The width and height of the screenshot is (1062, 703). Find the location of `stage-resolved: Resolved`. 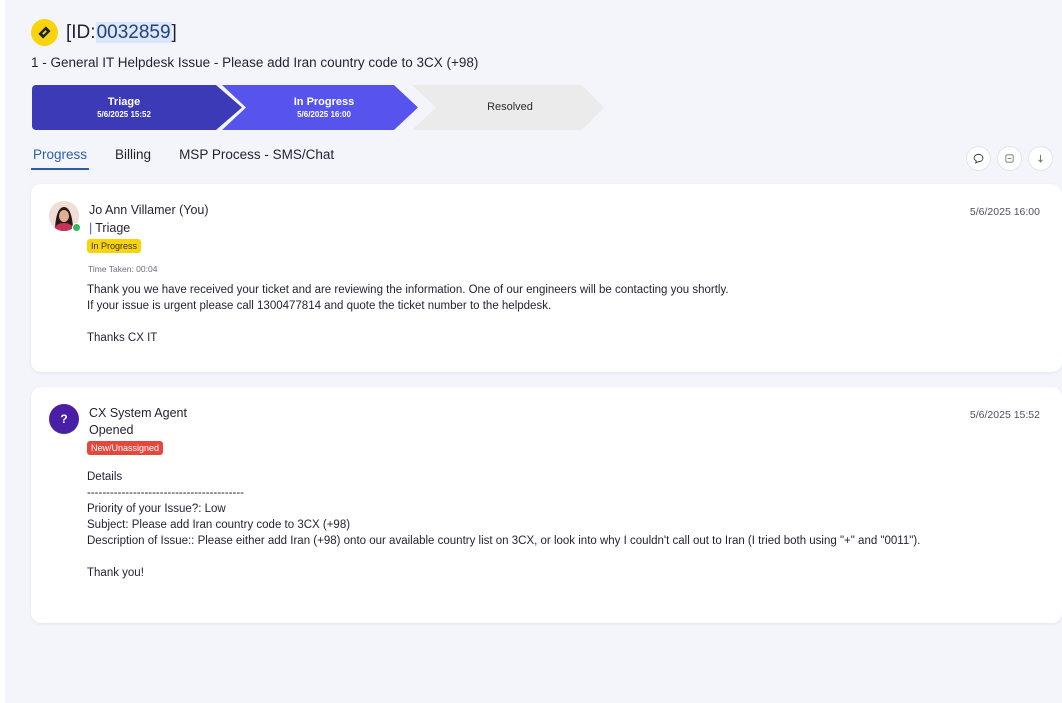

stage-resolved: Resolved is located at coordinates (508, 107).